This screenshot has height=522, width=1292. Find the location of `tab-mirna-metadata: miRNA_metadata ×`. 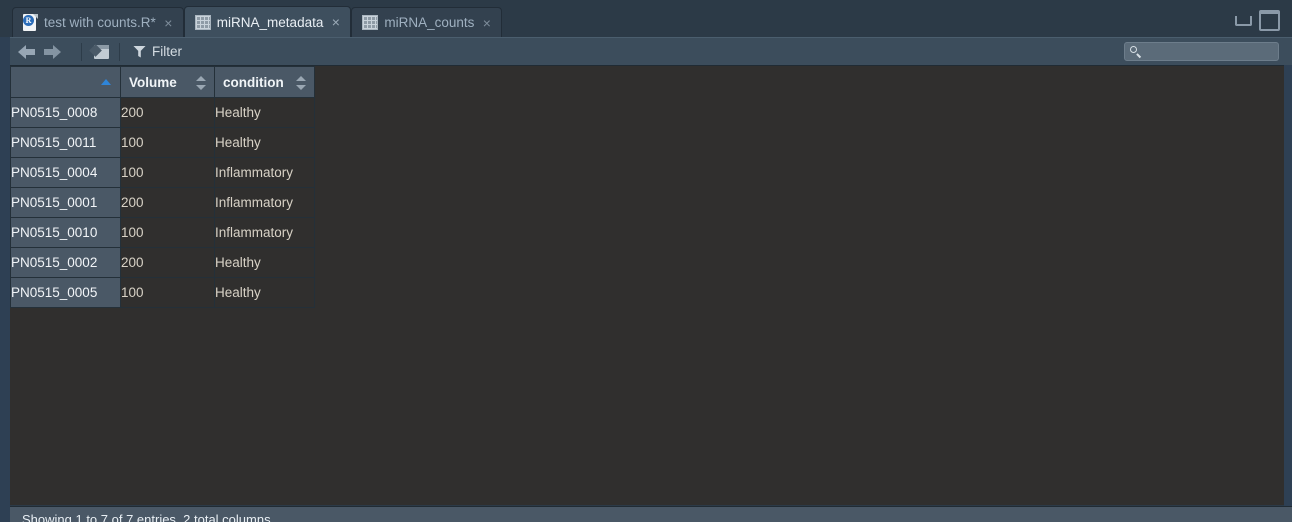

tab-mirna-metadata: miRNA_metadata × is located at coordinates (267, 21).